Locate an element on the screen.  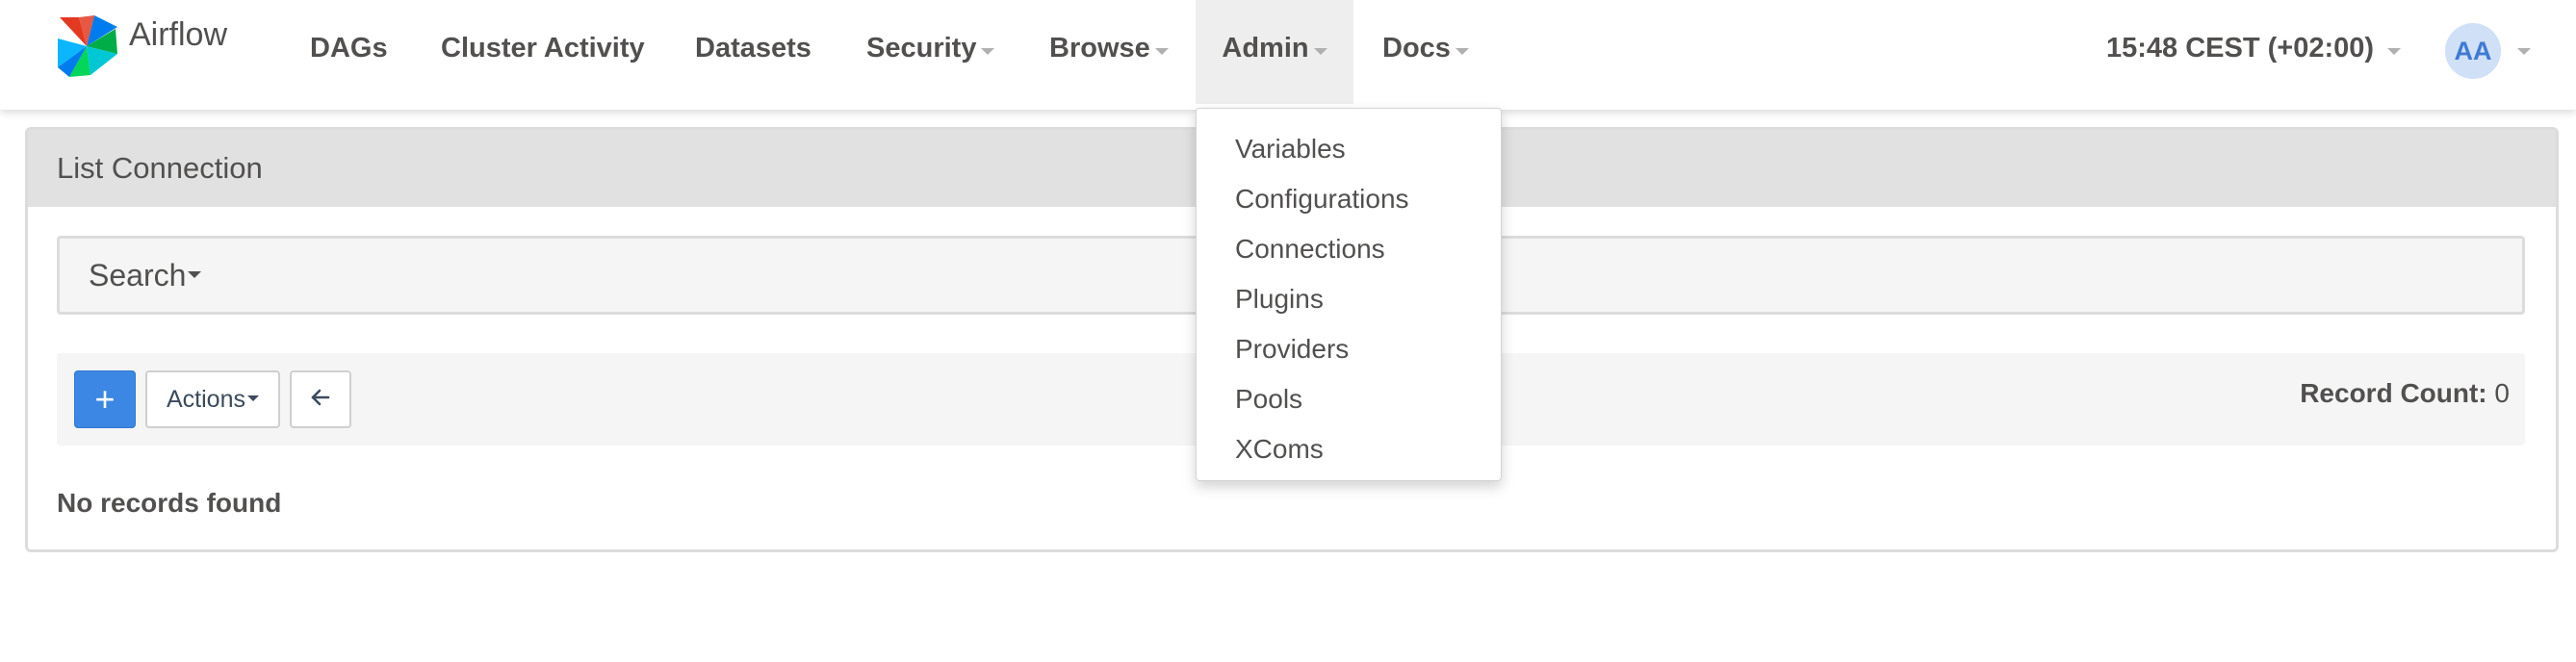
actions-dropdown-button: Actions is located at coordinates (212, 399).